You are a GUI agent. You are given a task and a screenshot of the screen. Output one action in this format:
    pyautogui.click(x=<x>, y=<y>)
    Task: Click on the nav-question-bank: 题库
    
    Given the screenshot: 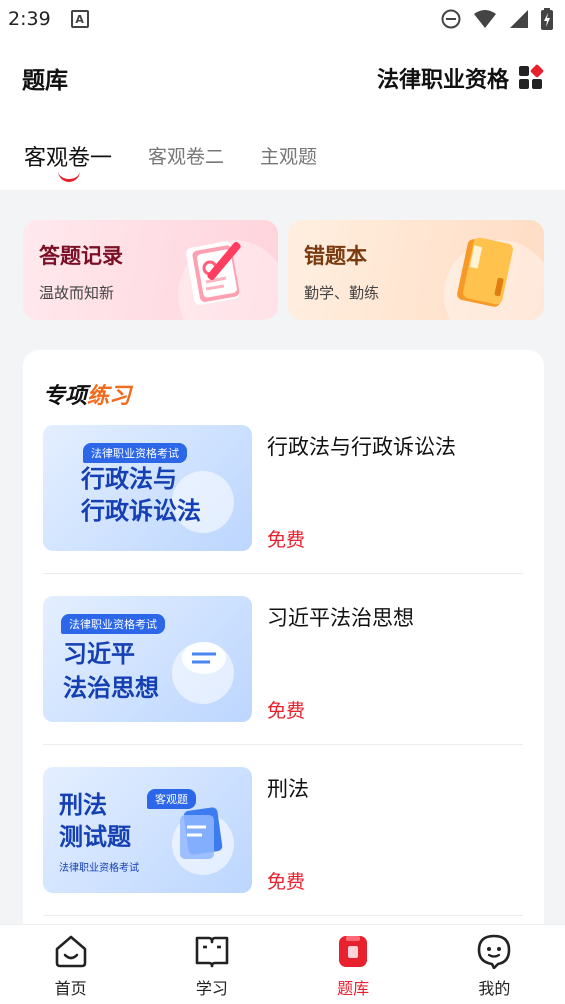 What is the action you would take?
    pyautogui.click(x=353, y=964)
    